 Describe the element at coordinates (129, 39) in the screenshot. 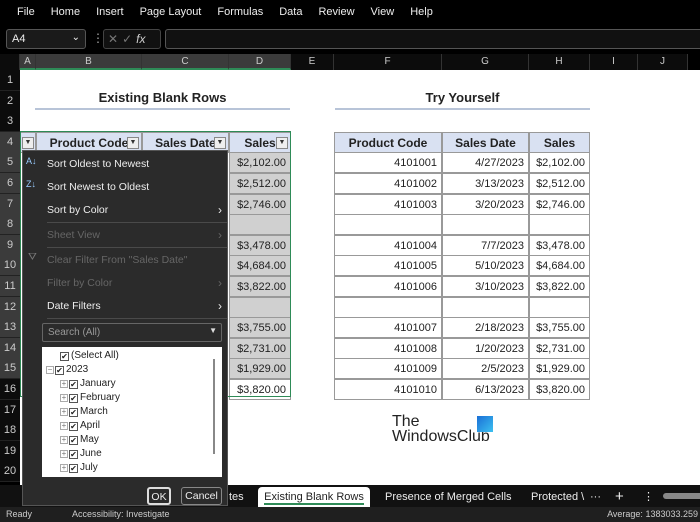

I see `enter-icon: ✓` at that location.